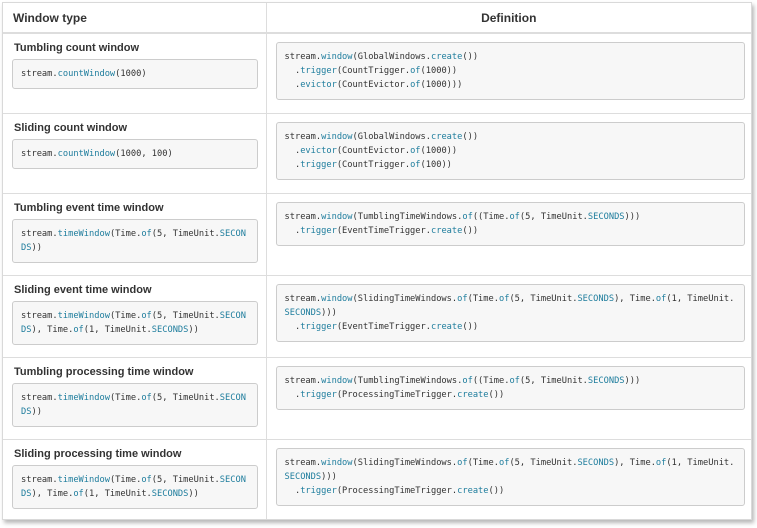  Describe the element at coordinates (135, 18) in the screenshot. I see `header-window-type: Window type` at that location.